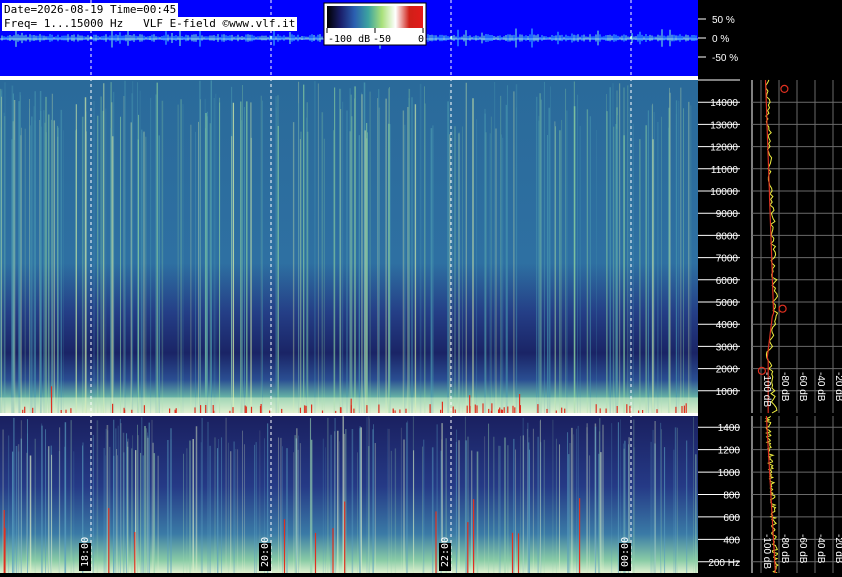 This screenshot has width=842, height=577. What do you see at coordinates (725, 58) in the screenshot?
I see `amp-tick-label: -50 %` at bounding box center [725, 58].